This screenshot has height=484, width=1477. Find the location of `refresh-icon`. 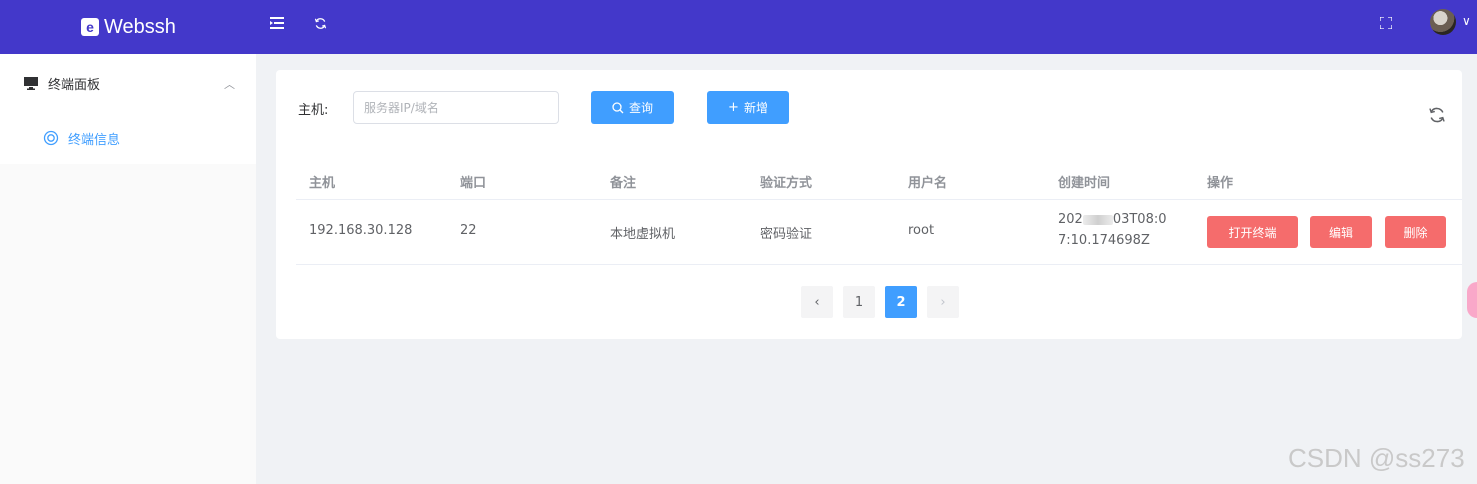

refresh-icon is located at coordinates (320, 23).